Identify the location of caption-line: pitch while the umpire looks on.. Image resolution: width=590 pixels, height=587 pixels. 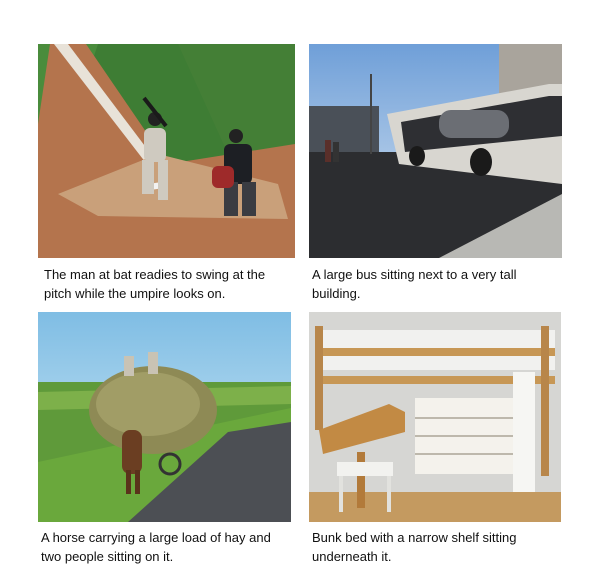
(135, 293).